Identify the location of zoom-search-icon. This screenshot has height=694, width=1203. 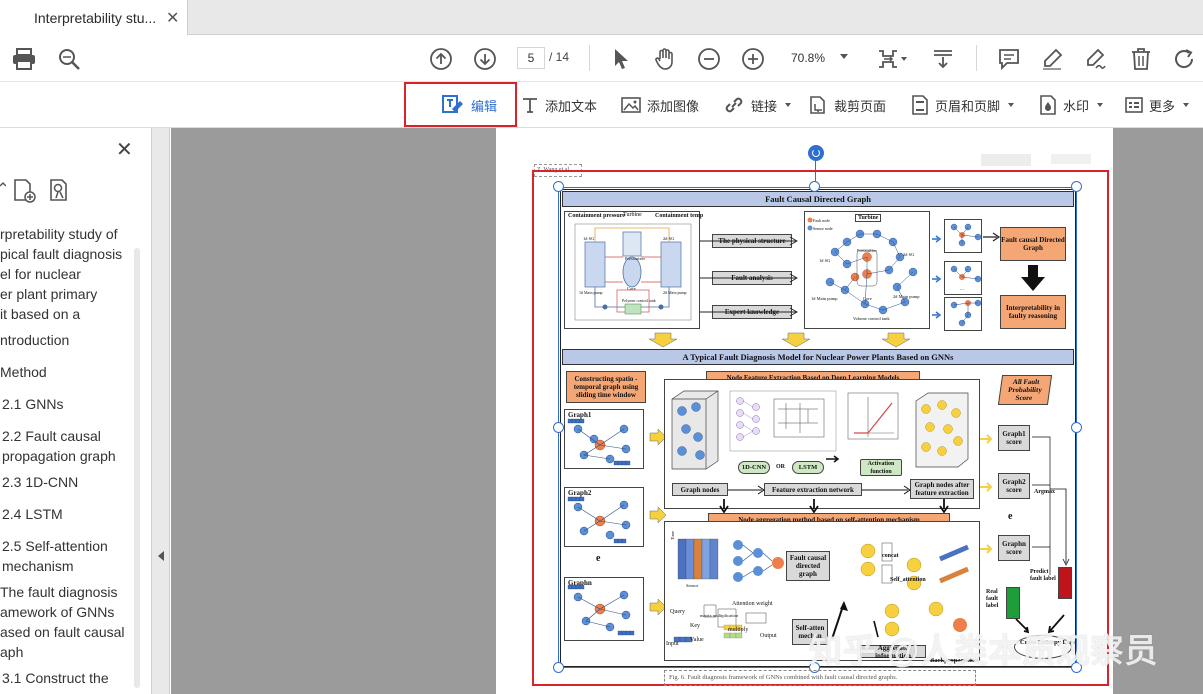
(69, 59).